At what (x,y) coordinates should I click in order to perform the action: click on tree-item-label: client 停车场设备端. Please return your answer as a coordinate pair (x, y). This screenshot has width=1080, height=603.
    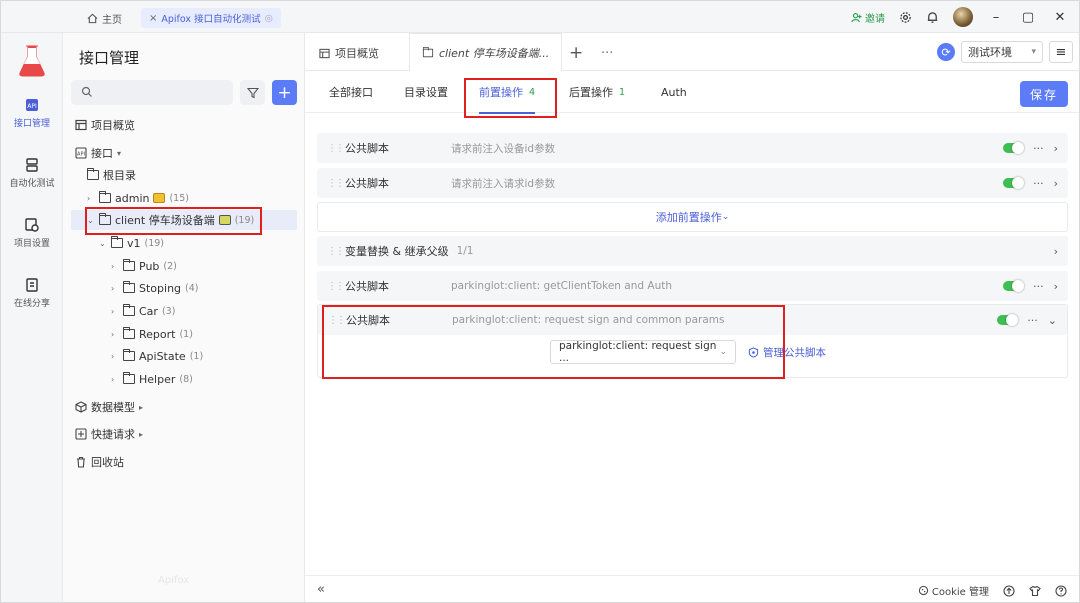
    Looking at the image, I should click on (165, 220).